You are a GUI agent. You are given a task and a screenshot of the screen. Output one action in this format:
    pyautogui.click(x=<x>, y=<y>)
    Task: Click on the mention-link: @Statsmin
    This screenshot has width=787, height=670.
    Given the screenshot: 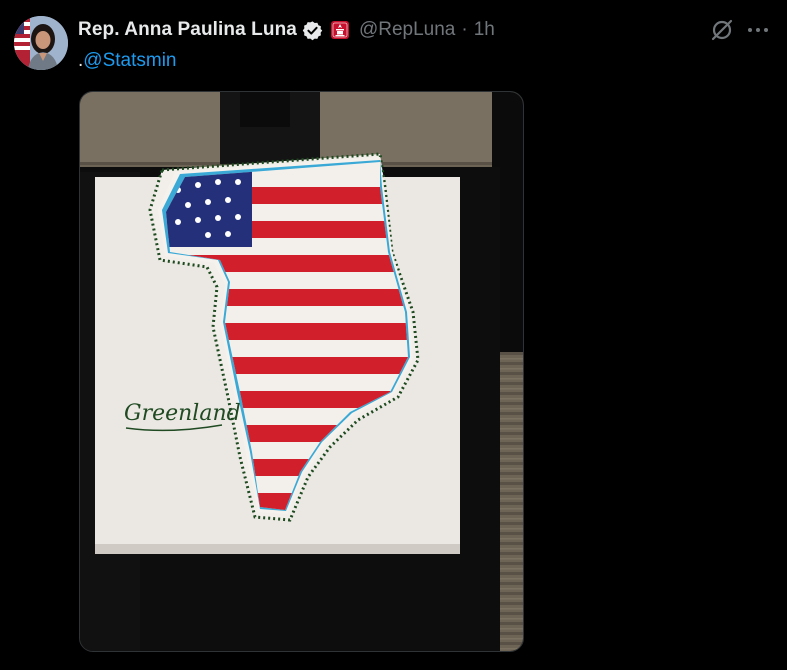 What is the action you would take?
    pyautogui.click(x=129, y=60)
    